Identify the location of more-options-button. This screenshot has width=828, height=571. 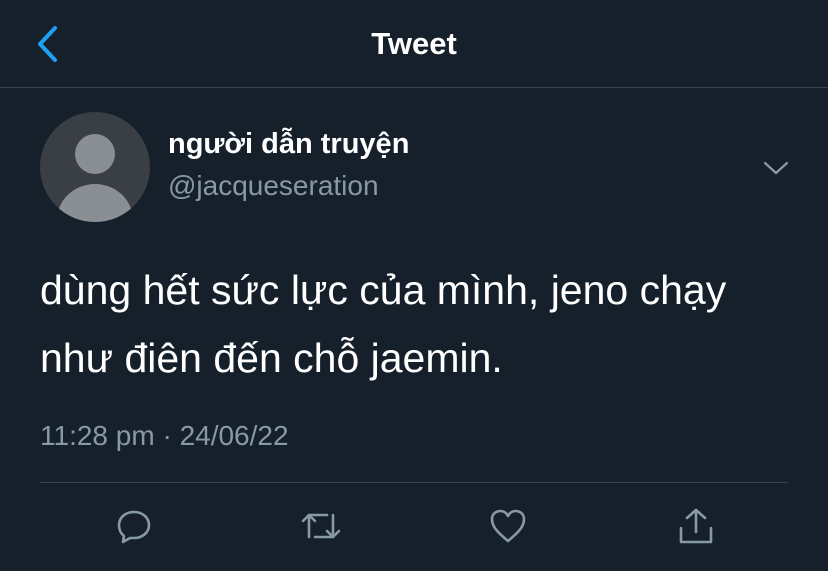
(776, 168).